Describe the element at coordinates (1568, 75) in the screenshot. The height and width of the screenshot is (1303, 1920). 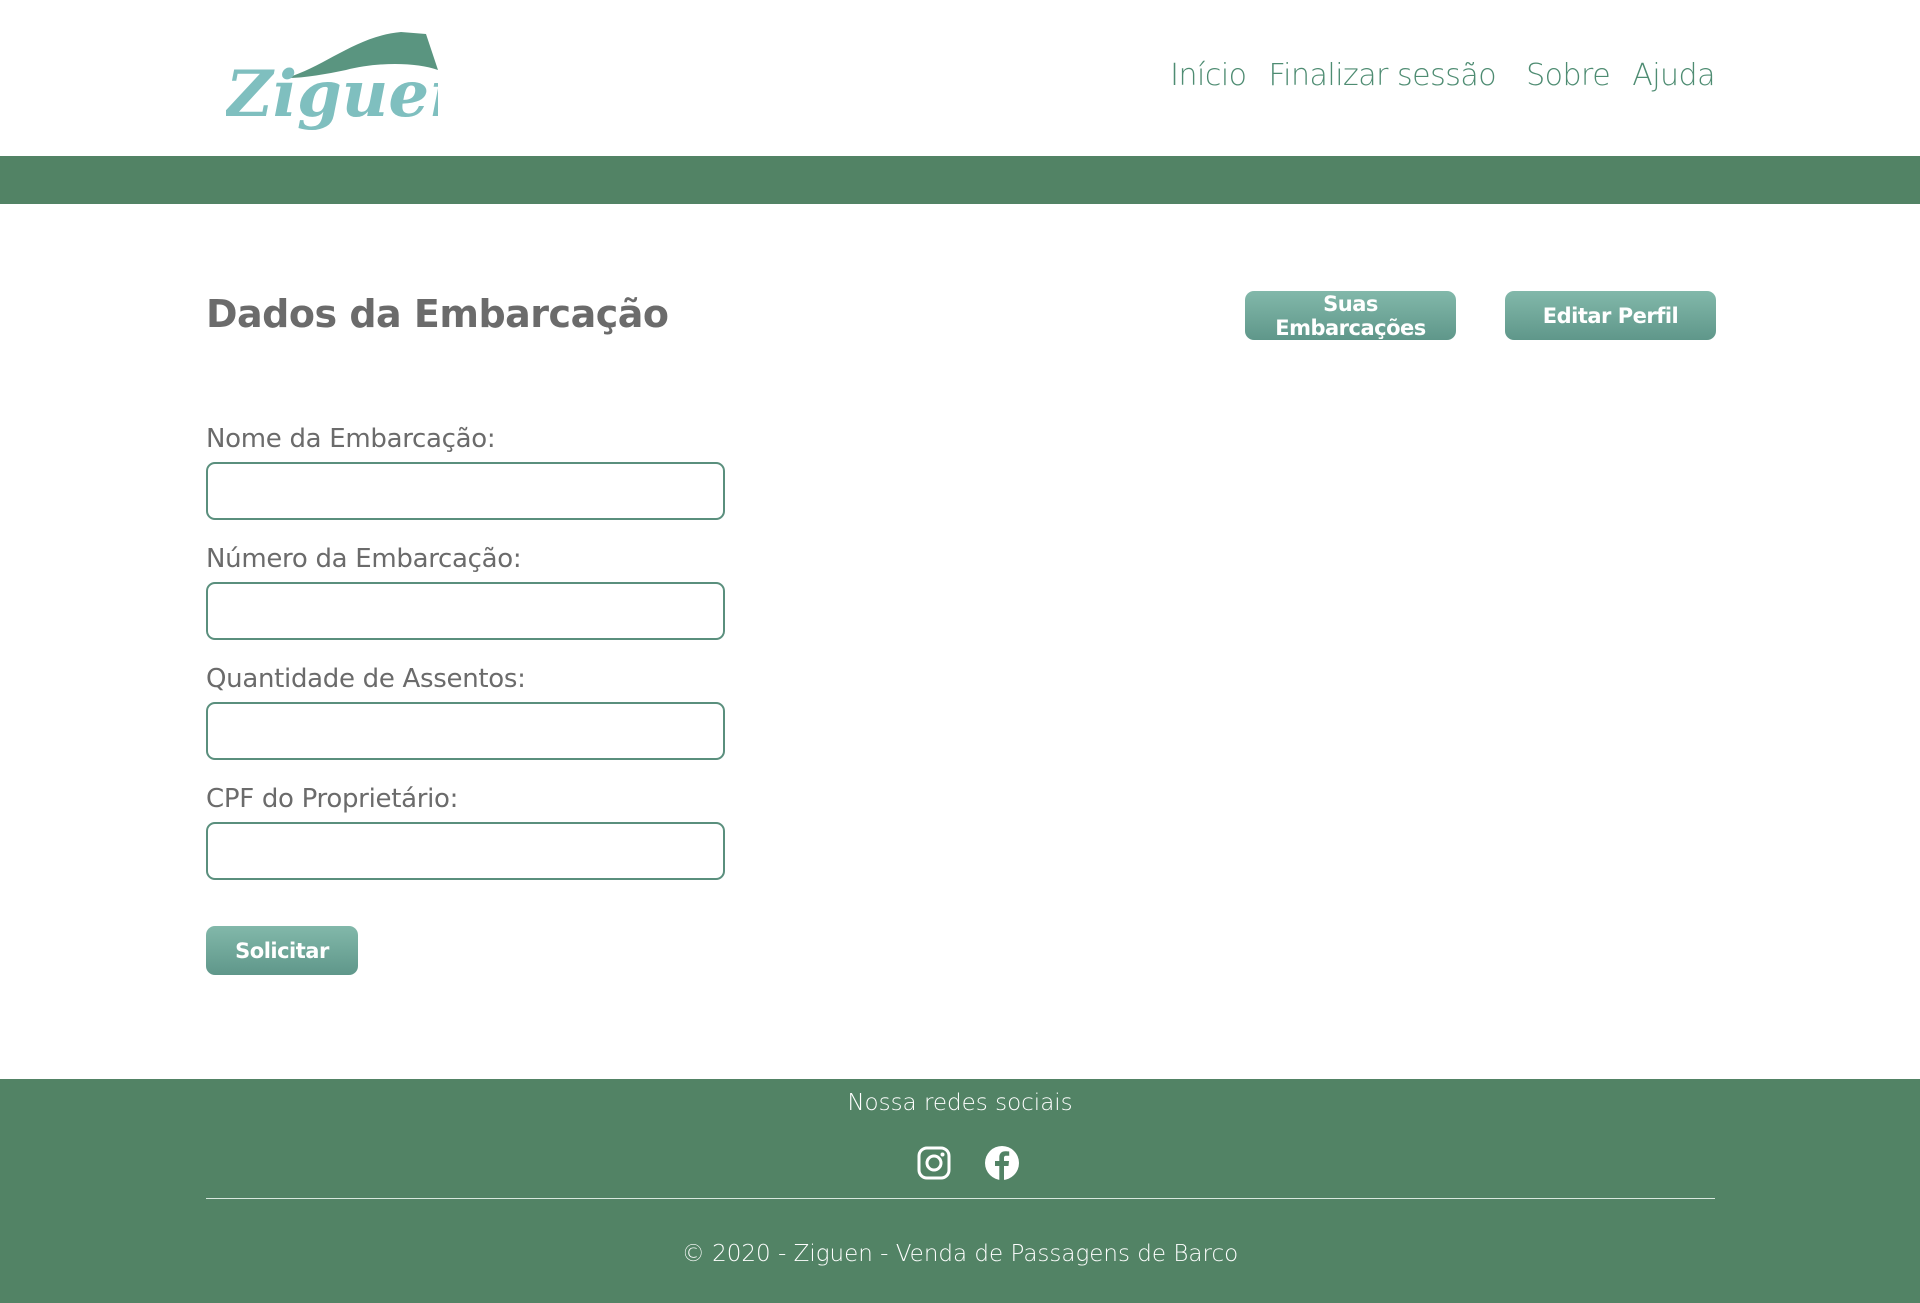
I see `nav-sobre: Sobre` at that location.